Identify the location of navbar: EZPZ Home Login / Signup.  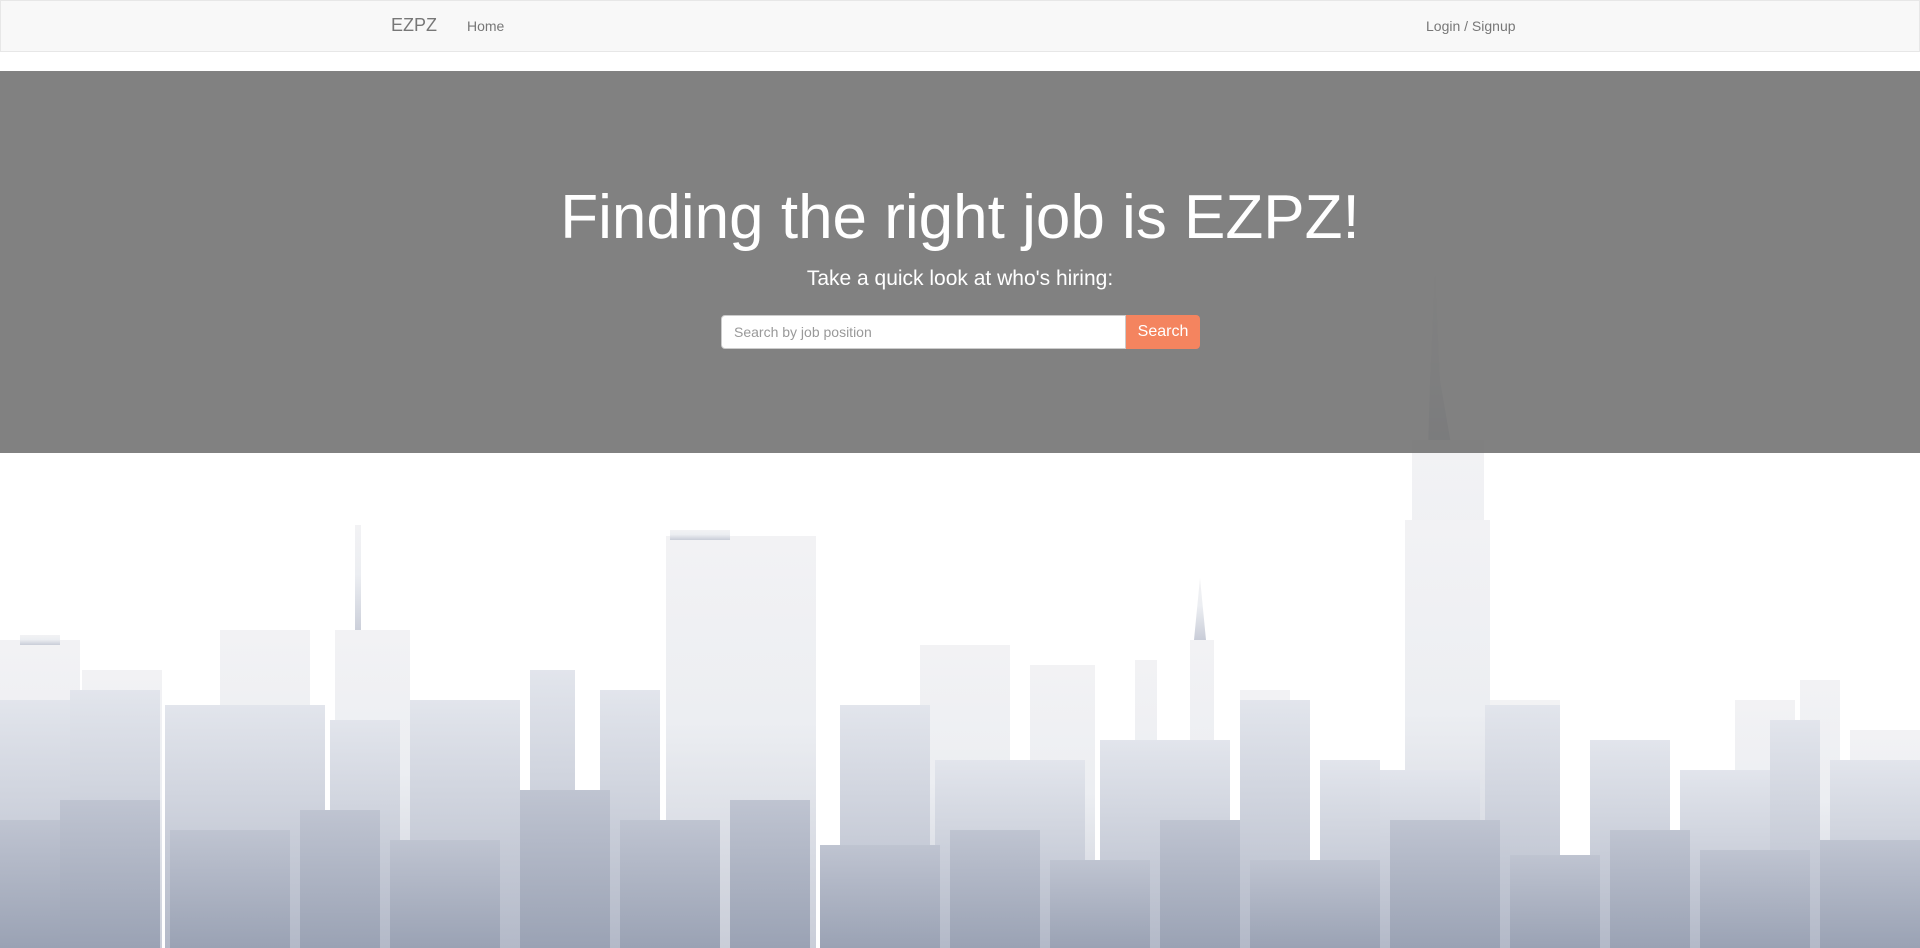
(960, 26).